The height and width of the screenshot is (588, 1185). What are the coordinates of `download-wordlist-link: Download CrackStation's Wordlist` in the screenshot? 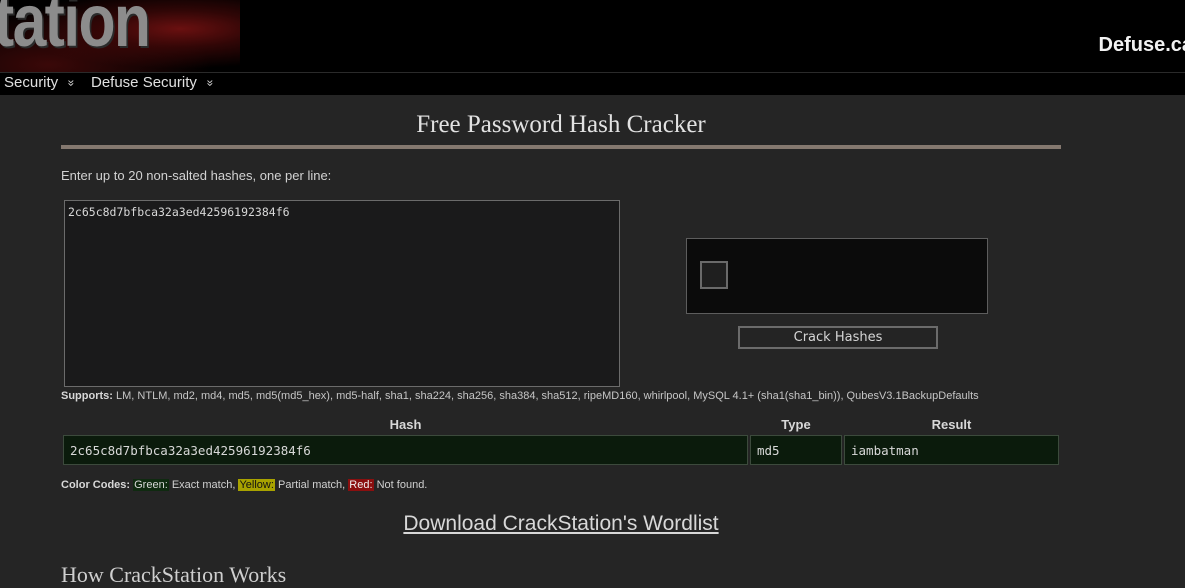 It's located at (561, 524).